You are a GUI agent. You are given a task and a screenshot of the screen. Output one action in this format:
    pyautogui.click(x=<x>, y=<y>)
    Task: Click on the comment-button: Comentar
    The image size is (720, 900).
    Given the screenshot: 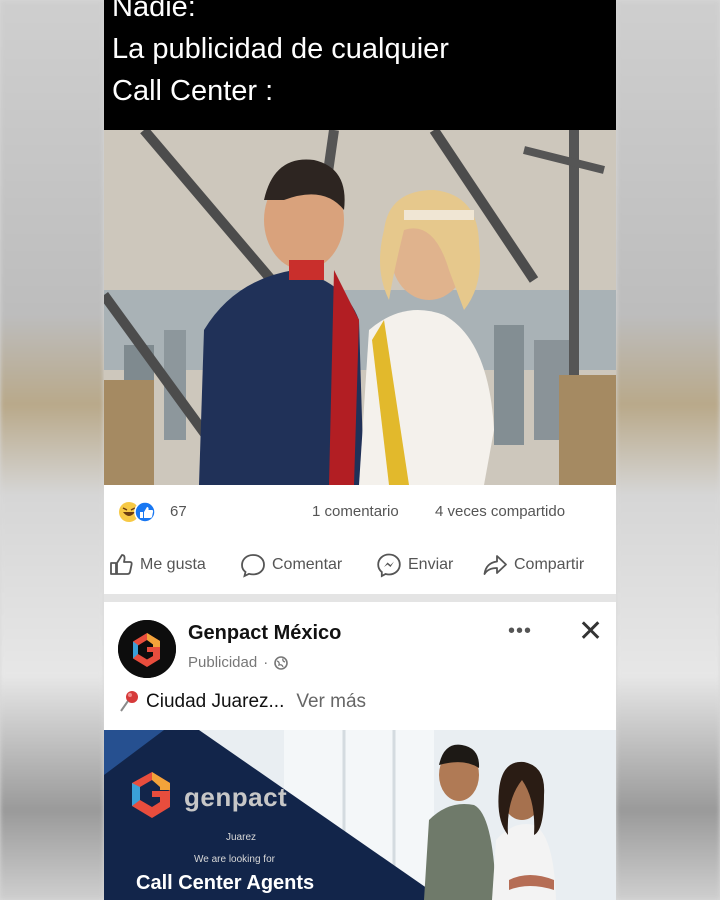 What is the action you would take?
    pyautogui.click(x=291, y=565)
    